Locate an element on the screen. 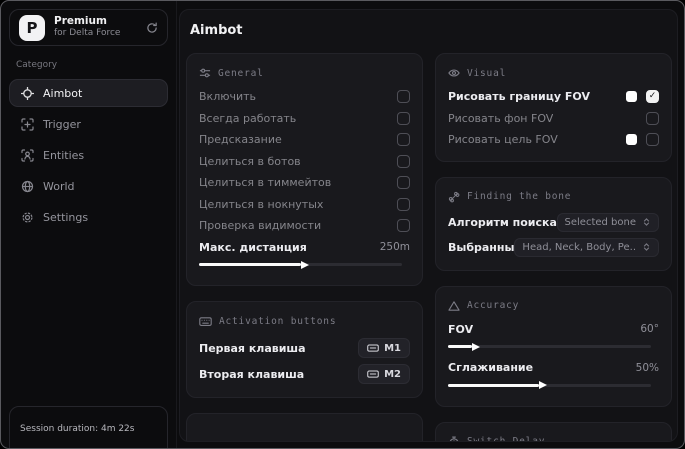 Image resolution: width=685 pixels, height=449 pixels. triangle-icon is located at coordinates (454, 306).